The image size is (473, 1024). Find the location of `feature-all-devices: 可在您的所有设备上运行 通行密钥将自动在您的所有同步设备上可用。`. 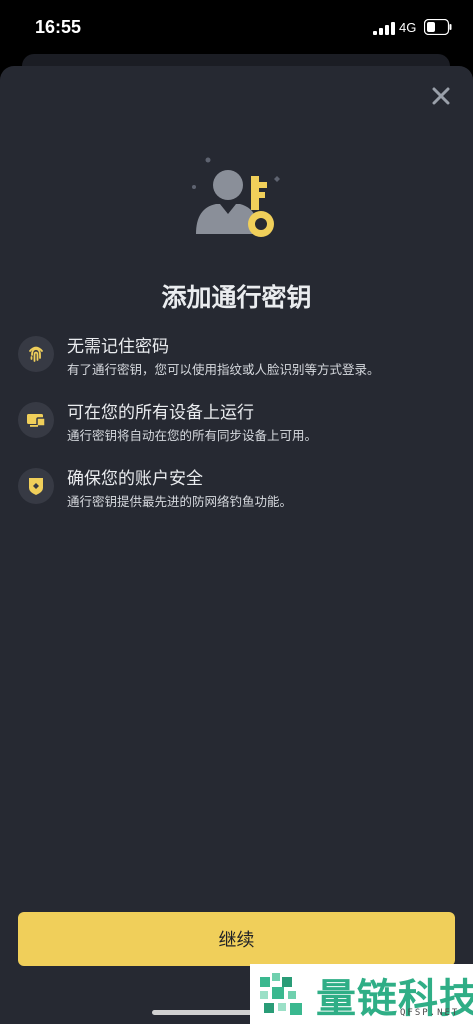

feature-all-devices: 可在您的所有设备上运行 通行密钥将自动在您的所有同步设备上可用。 is located at coordinates (238, 421).